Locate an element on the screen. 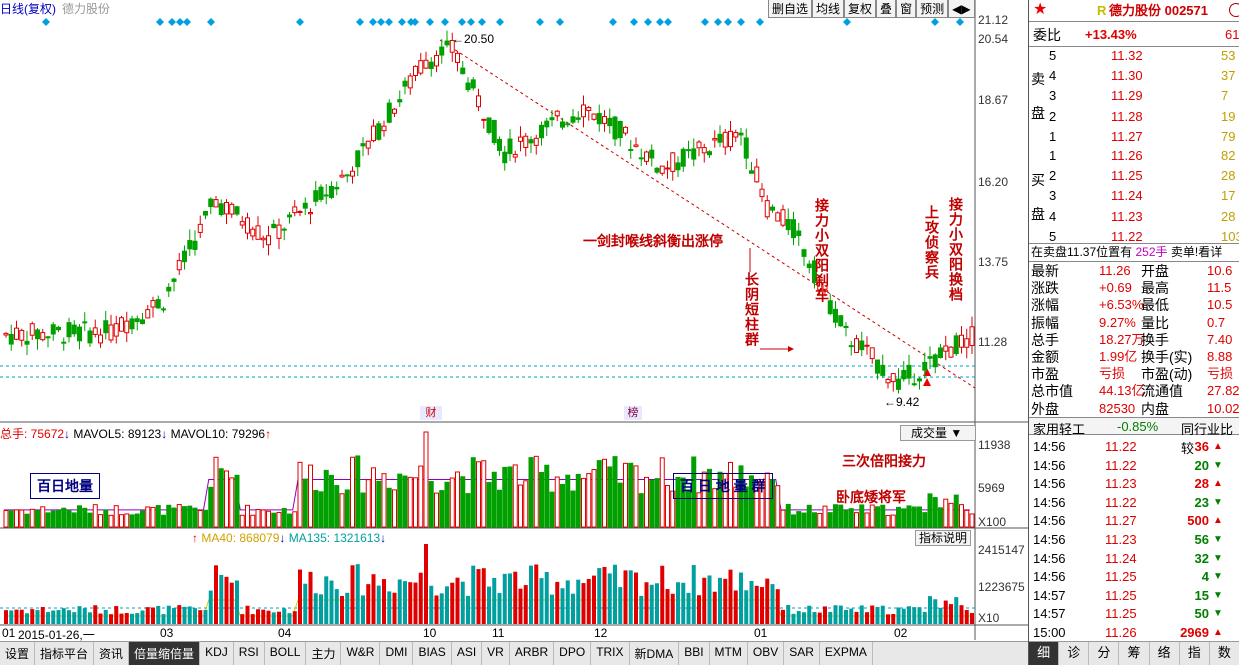 The height and width of the screenshot is (665, 1239). tab-18: MTM is located at coordinates (729, 653).